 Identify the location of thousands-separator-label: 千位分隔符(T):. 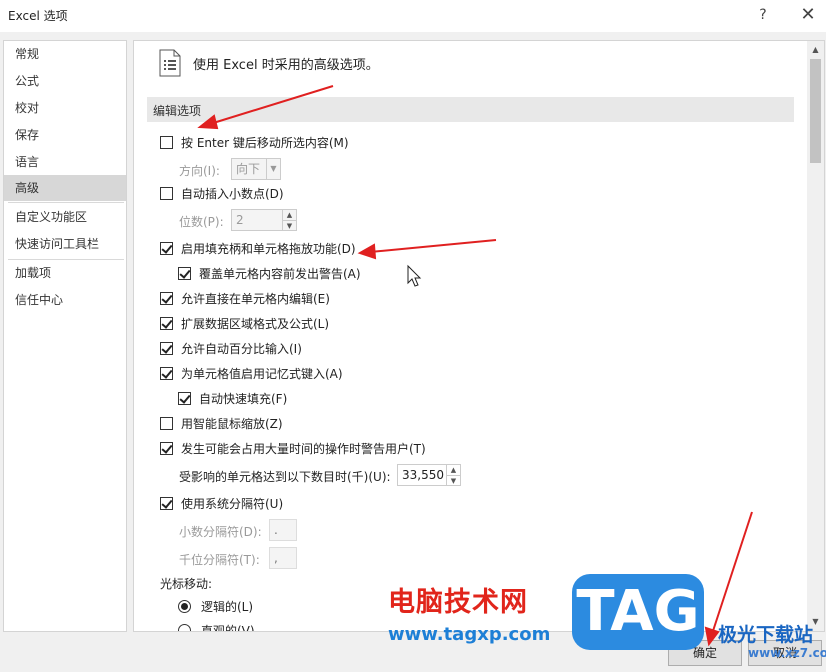
(219, 559).